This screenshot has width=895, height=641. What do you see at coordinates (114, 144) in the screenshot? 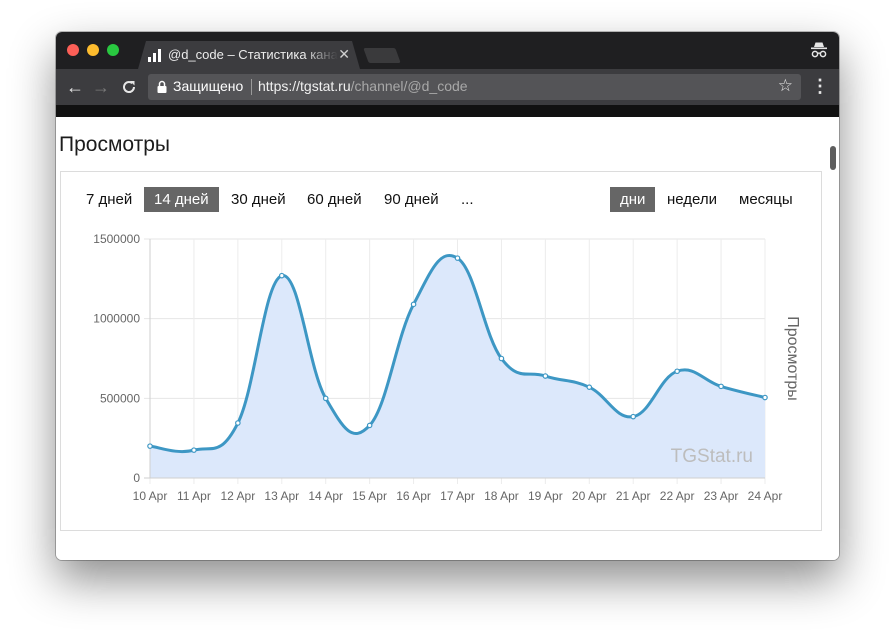
I see `section-title: Просмотры` at bounding box center [114, 144].